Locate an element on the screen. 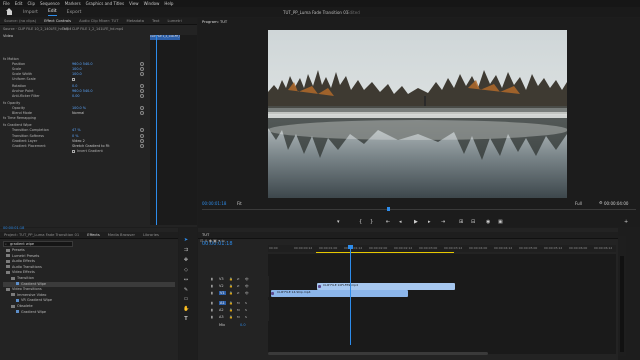  add-button-icon: + is located at coordinates (626, 222).